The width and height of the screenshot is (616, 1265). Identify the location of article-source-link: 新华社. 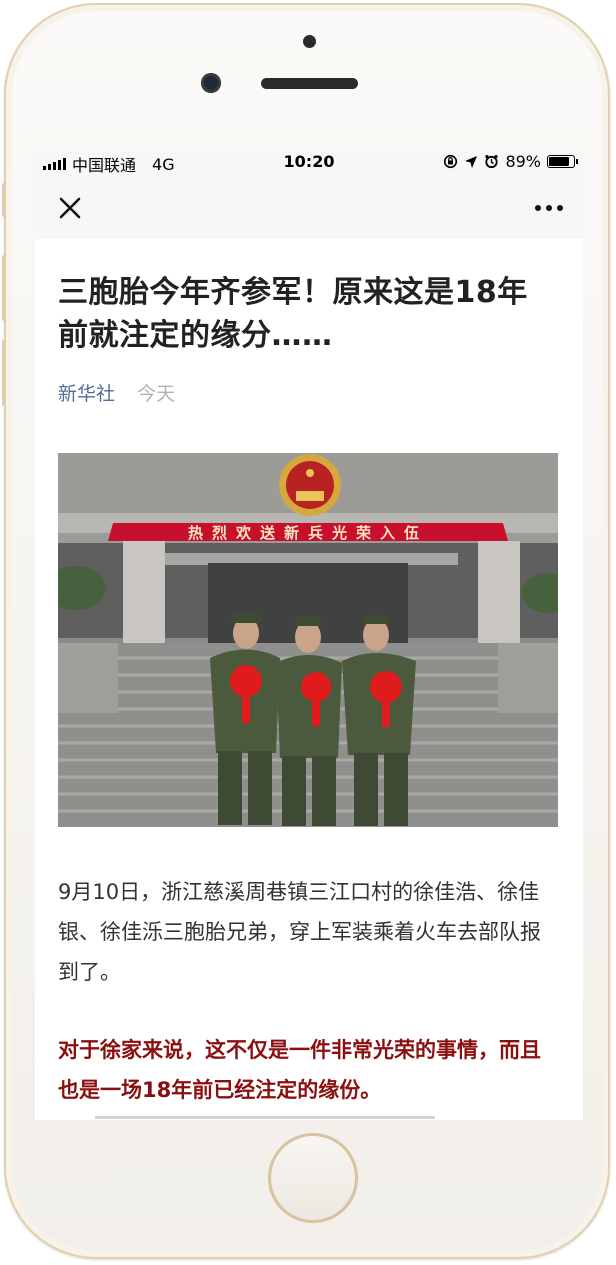
(86, 394).